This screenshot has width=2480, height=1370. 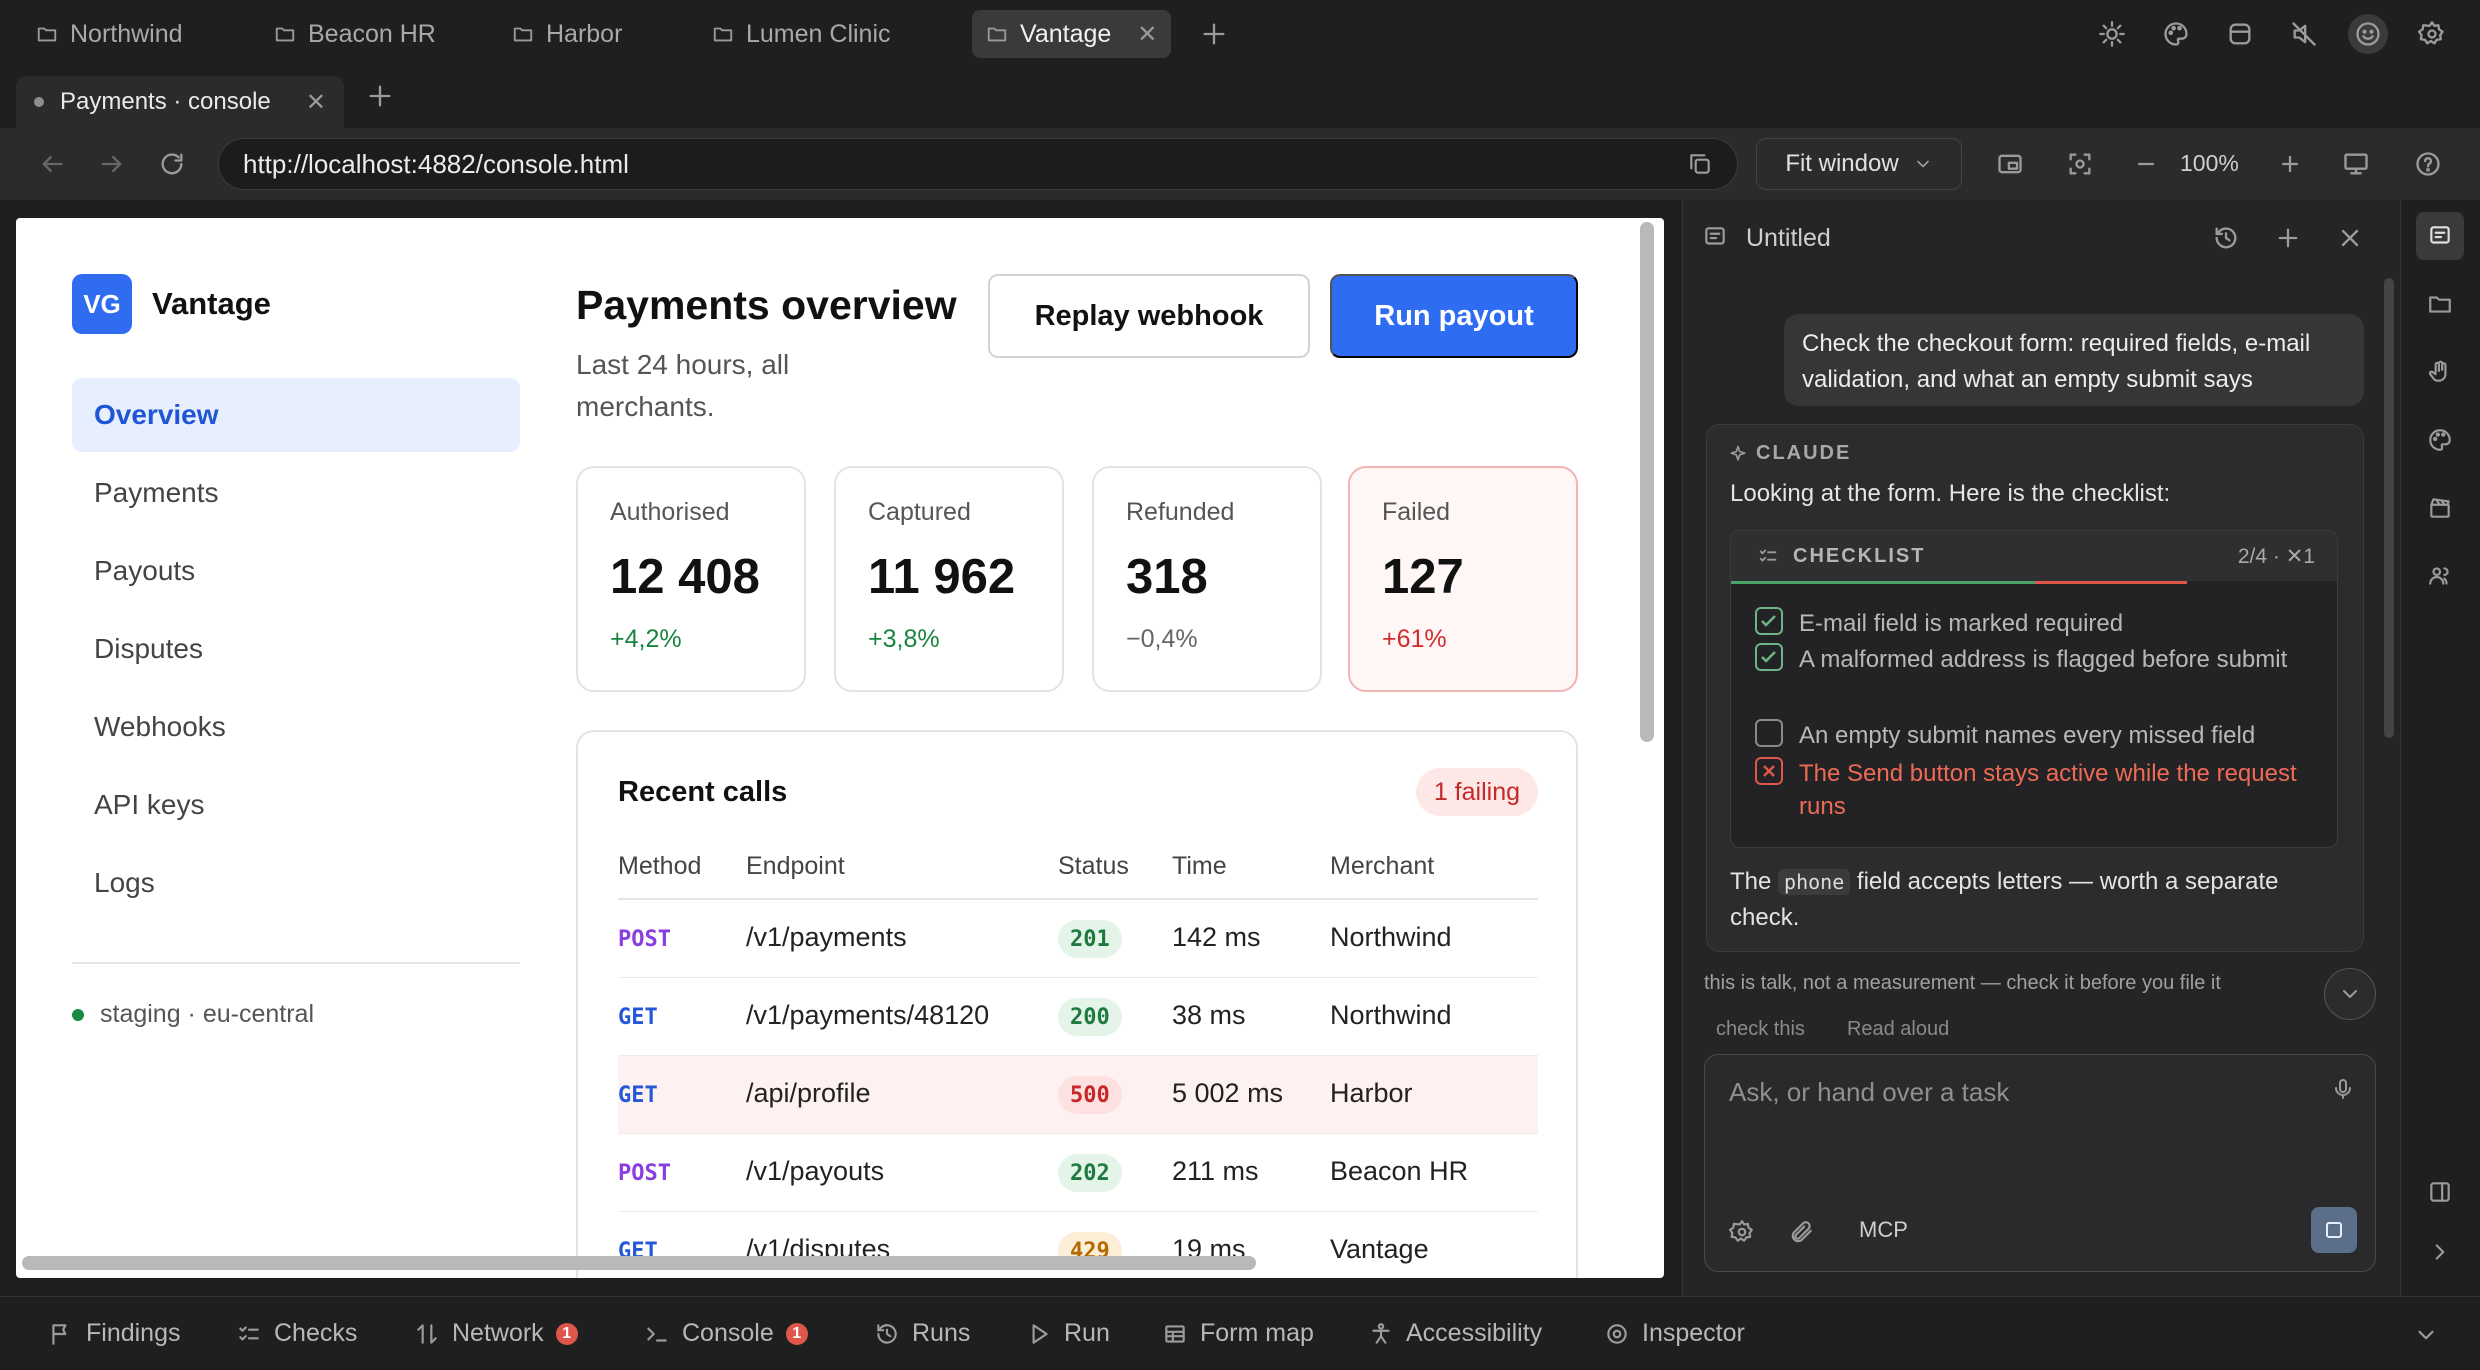 I want to click on tab-accessibility: Accessibility, so click(x=1455, y=1333).